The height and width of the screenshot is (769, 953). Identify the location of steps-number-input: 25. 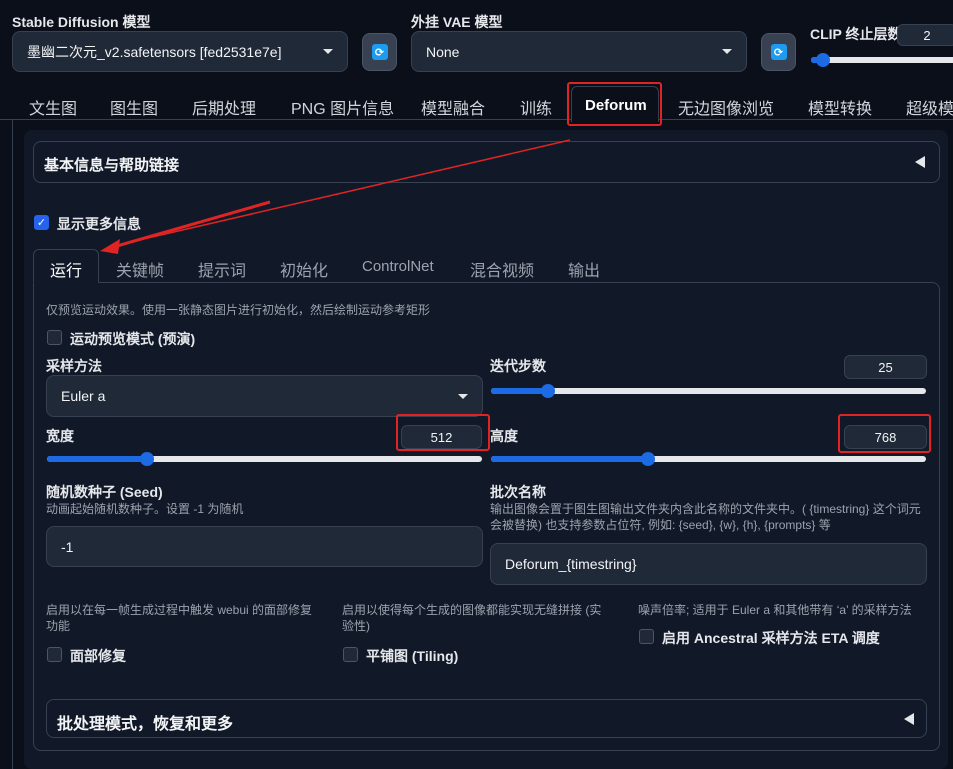
(885, 367).